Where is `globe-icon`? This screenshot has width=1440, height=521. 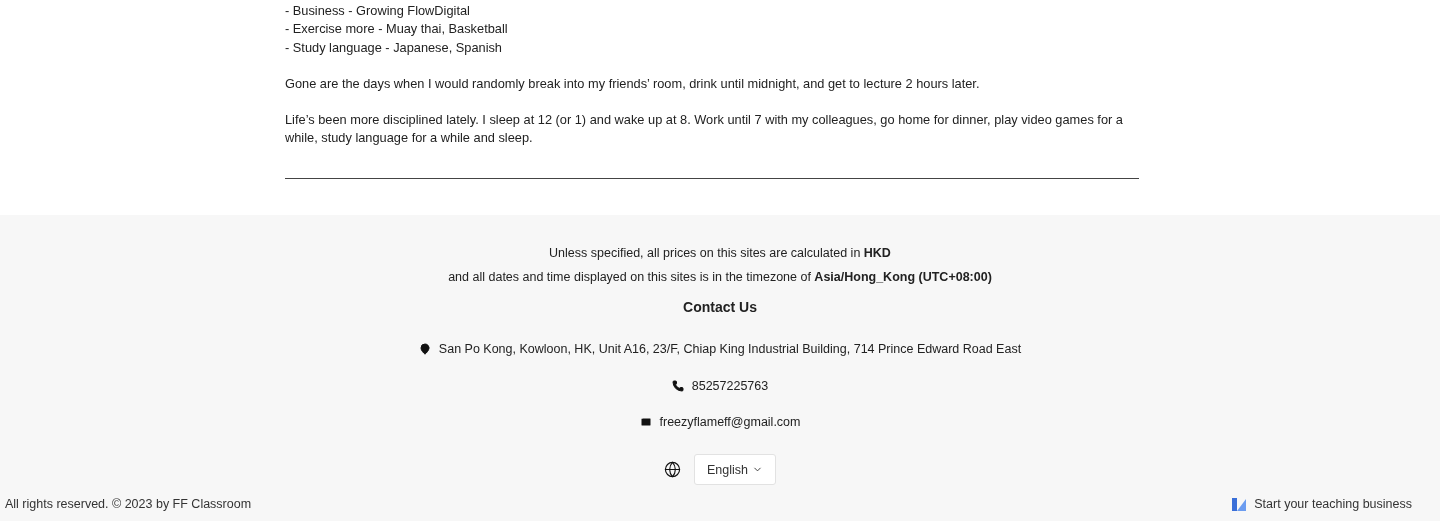 globe-icon is located at coordinates (672, 470).